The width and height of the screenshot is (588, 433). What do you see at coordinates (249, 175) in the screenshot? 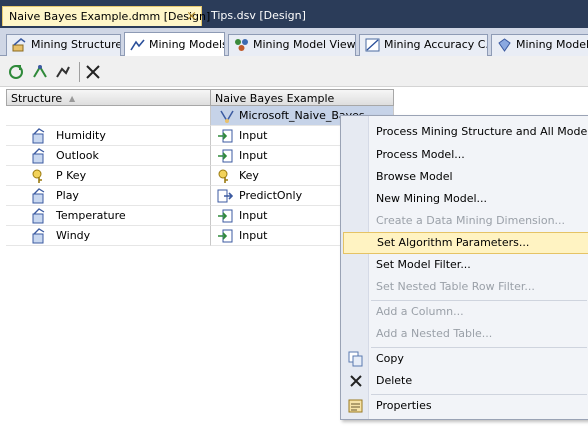
I see `usage-value: Key` at bounding box center [249, 175].